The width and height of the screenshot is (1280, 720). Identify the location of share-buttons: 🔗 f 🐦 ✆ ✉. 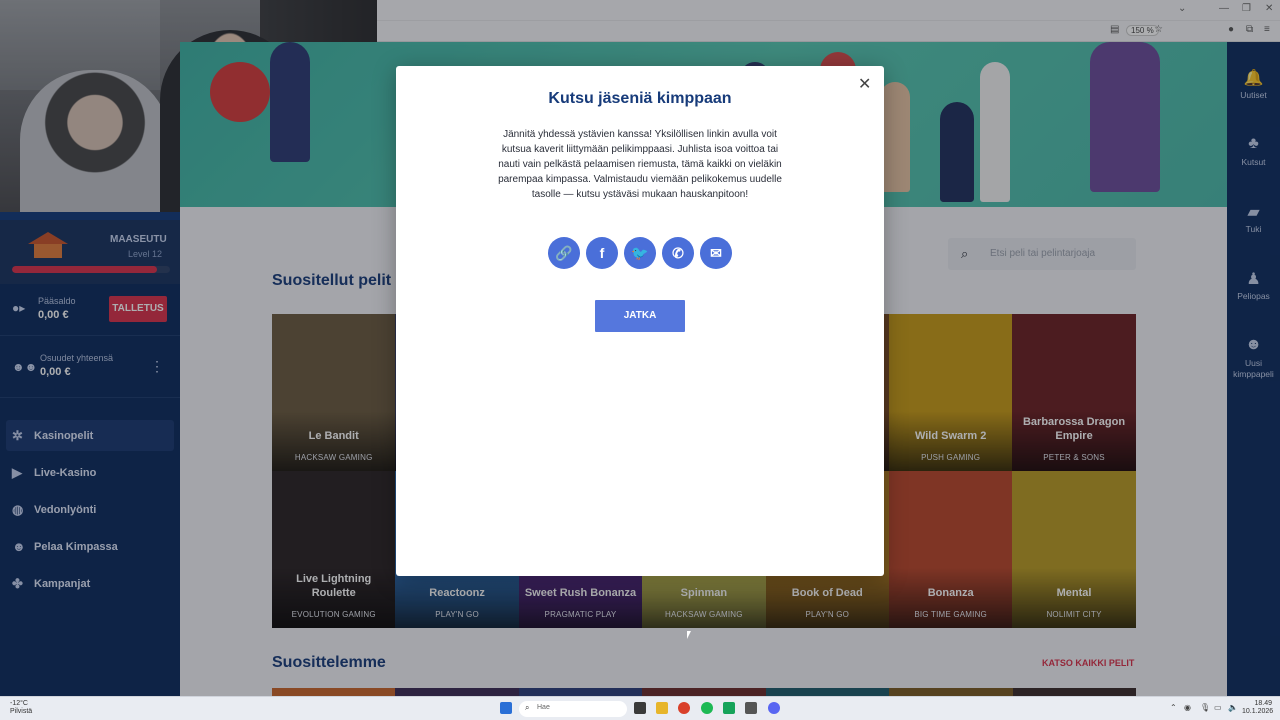
(640, 253).